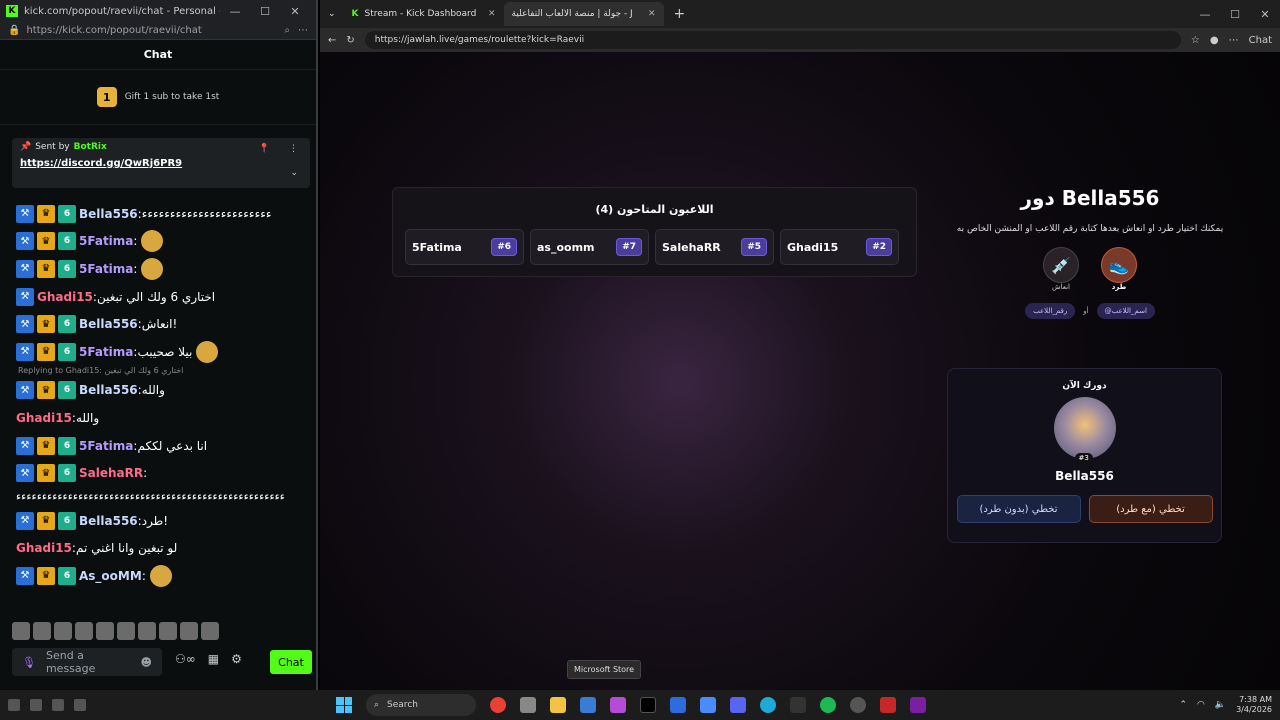 The height and width of the screenshot is (720, 1280). Describe the element at coordinates (421, 705) in the screenshot. I see `taskbar-search: ⌕ Search` at that location.